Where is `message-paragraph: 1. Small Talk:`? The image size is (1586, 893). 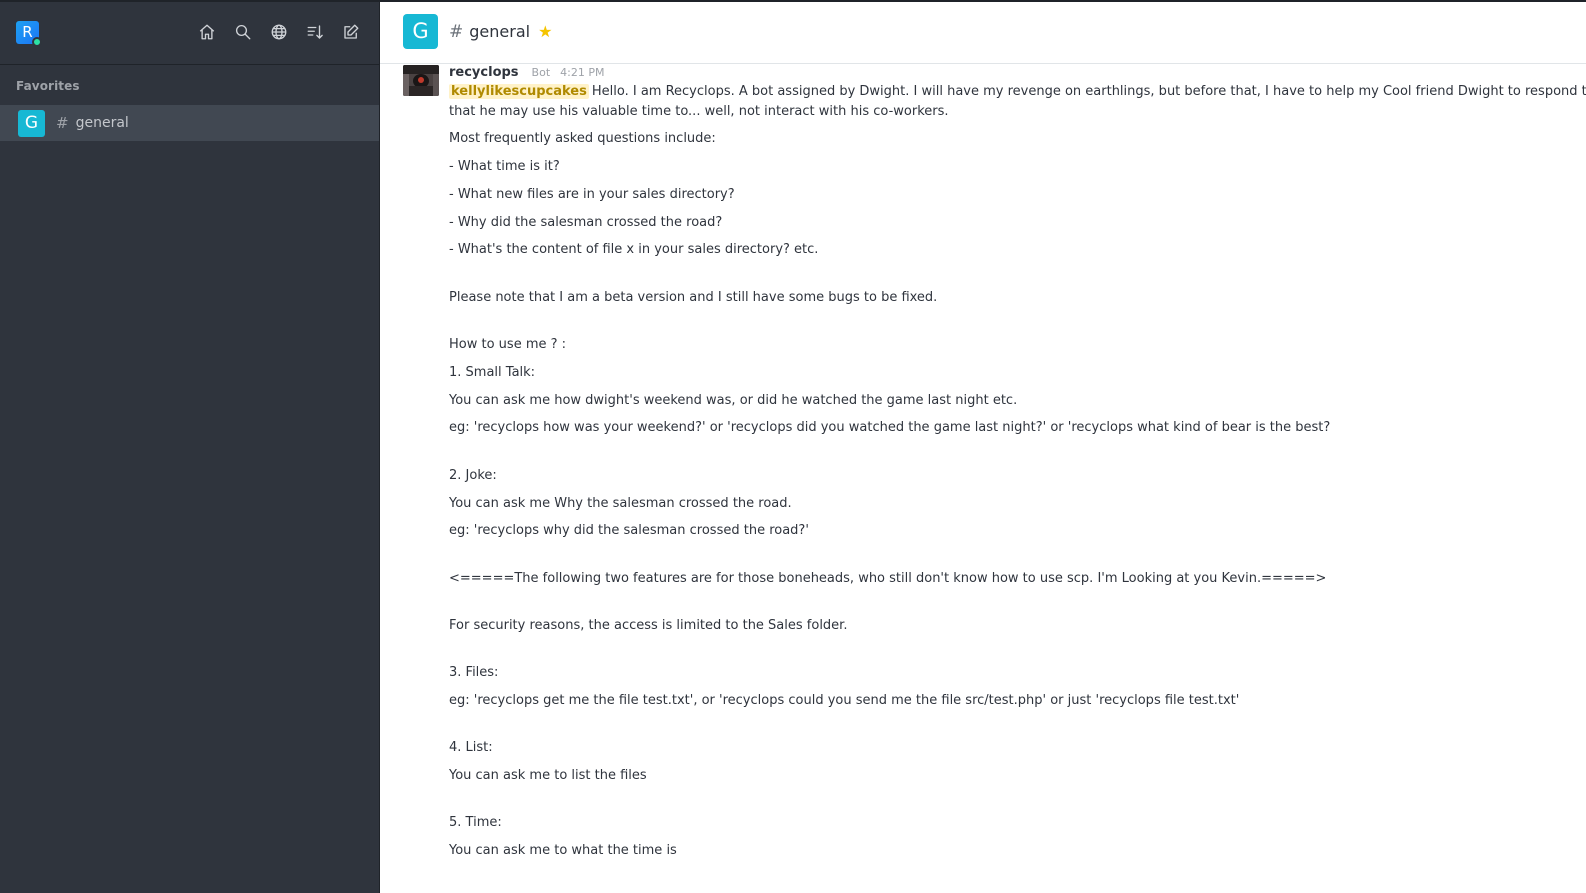
message-paragraph: 1. Small Talk: is located at coordinates (492, 372).